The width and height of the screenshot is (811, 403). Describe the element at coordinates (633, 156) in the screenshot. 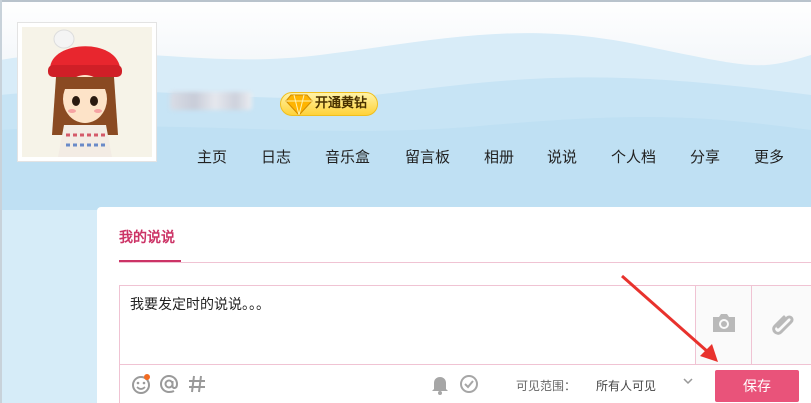

I see `nav-item-profile: 个人档` at that location.